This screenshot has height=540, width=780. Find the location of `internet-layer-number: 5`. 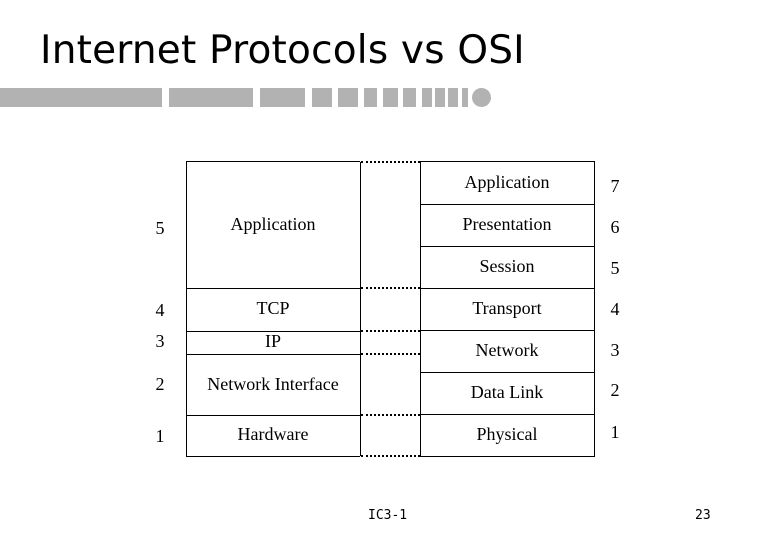

internet-layer-number: 5 is located at coordinates (160, 228).